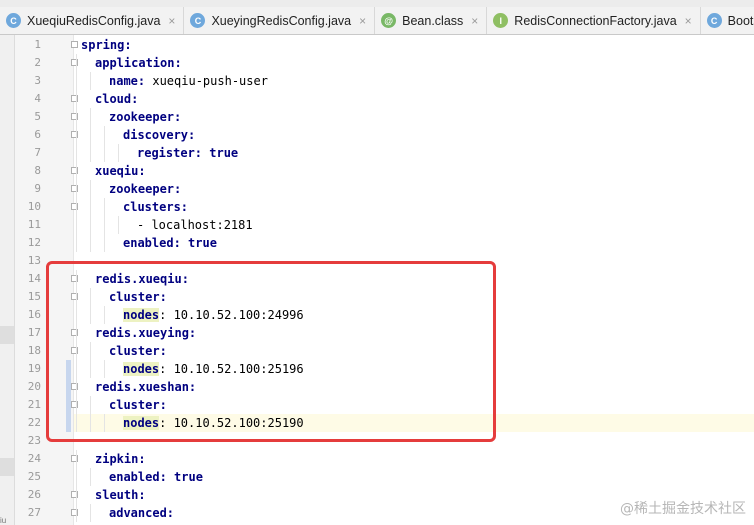 The width and height of the screenshot is (754, 525). What do you see at coordinates (377, 81) in the screenshot?
I see `code-line: 3 name: xueqiu-push-user` at bounding box center [377, 81].